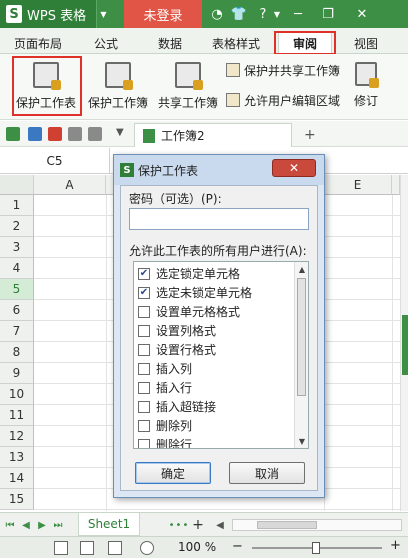  I want to click on help-dropdown-icon: ▼, so click(277, 14).